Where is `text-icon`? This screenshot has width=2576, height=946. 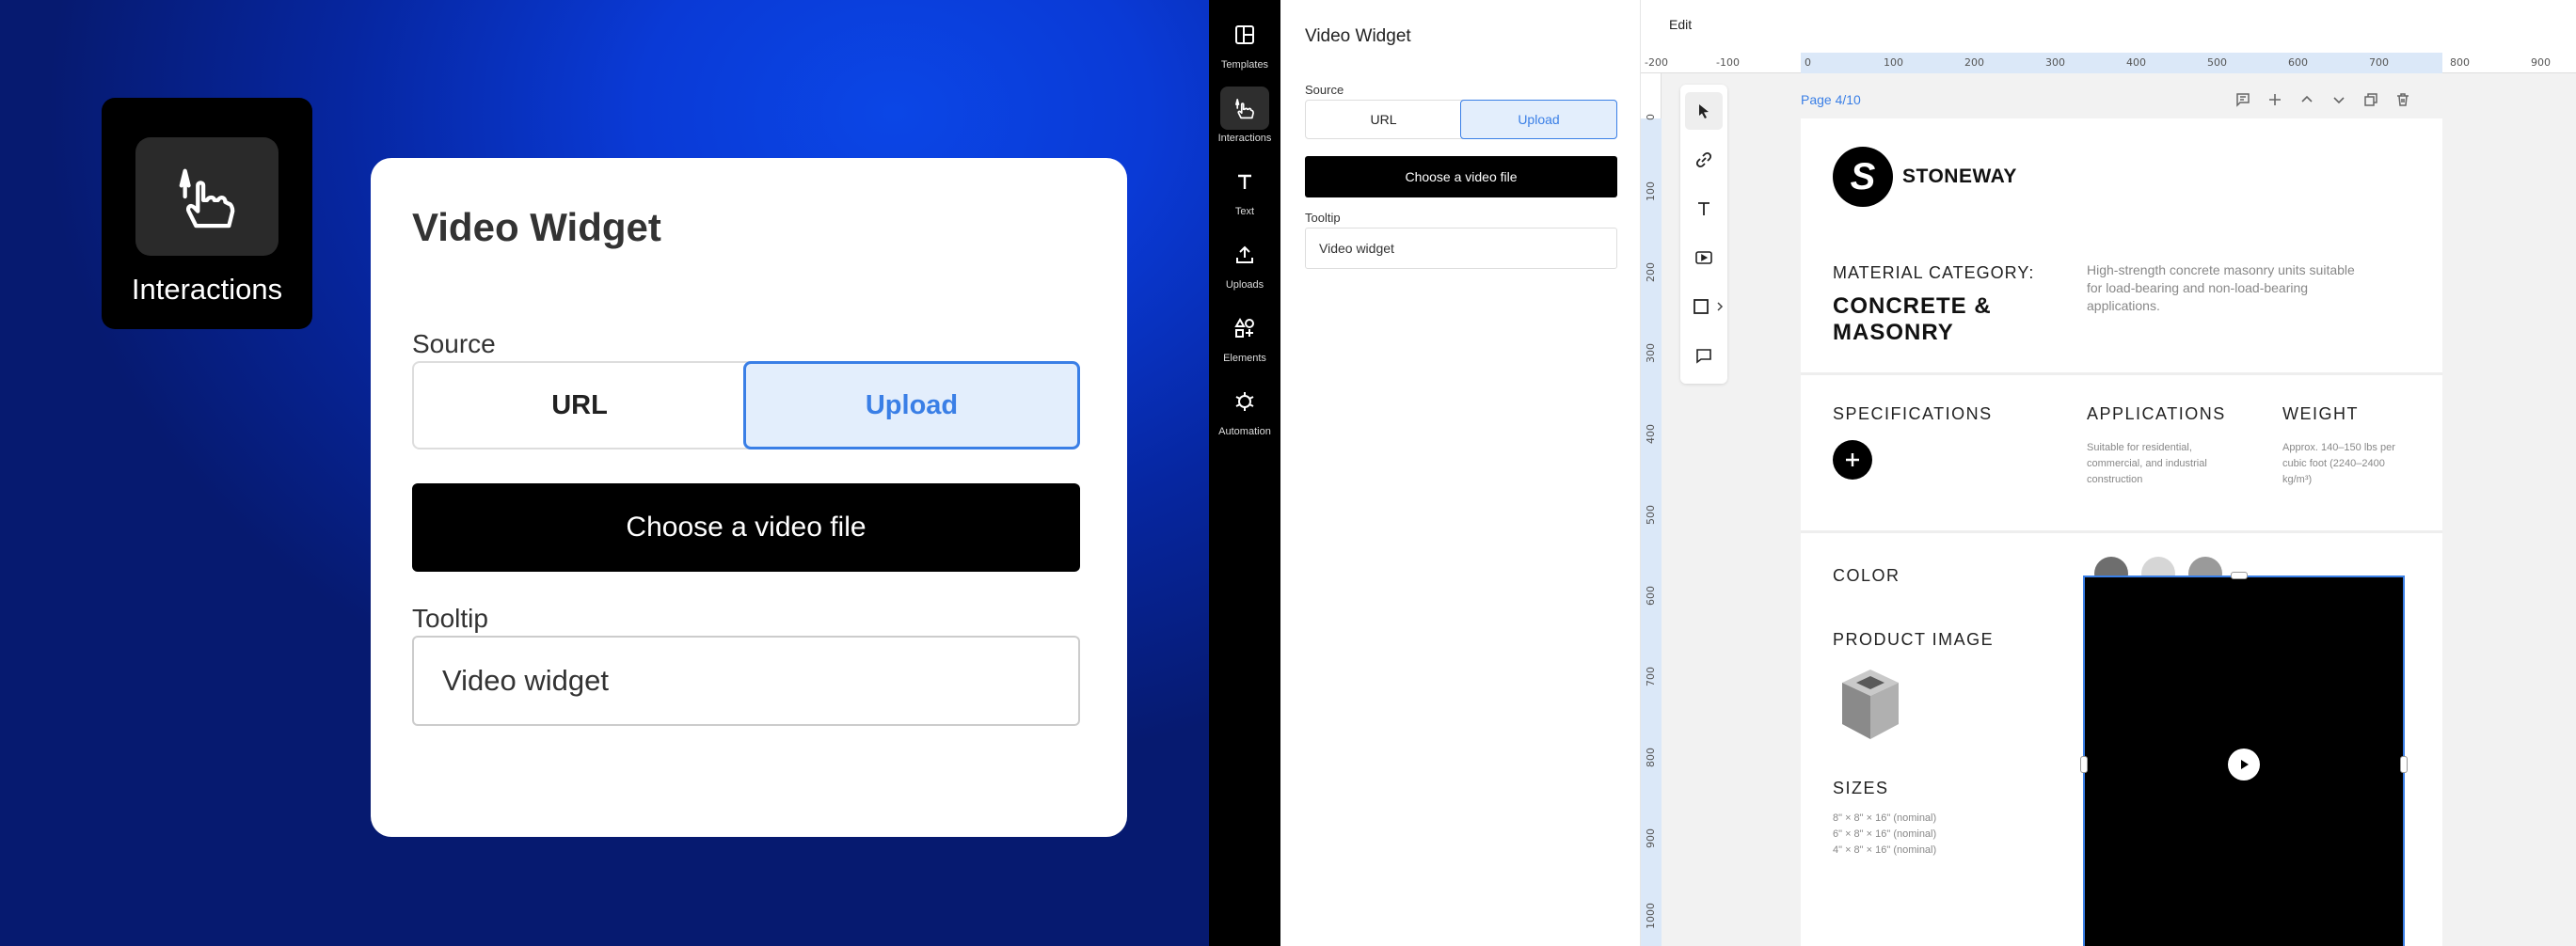
text-icon is located at coordinates (1703, 209).